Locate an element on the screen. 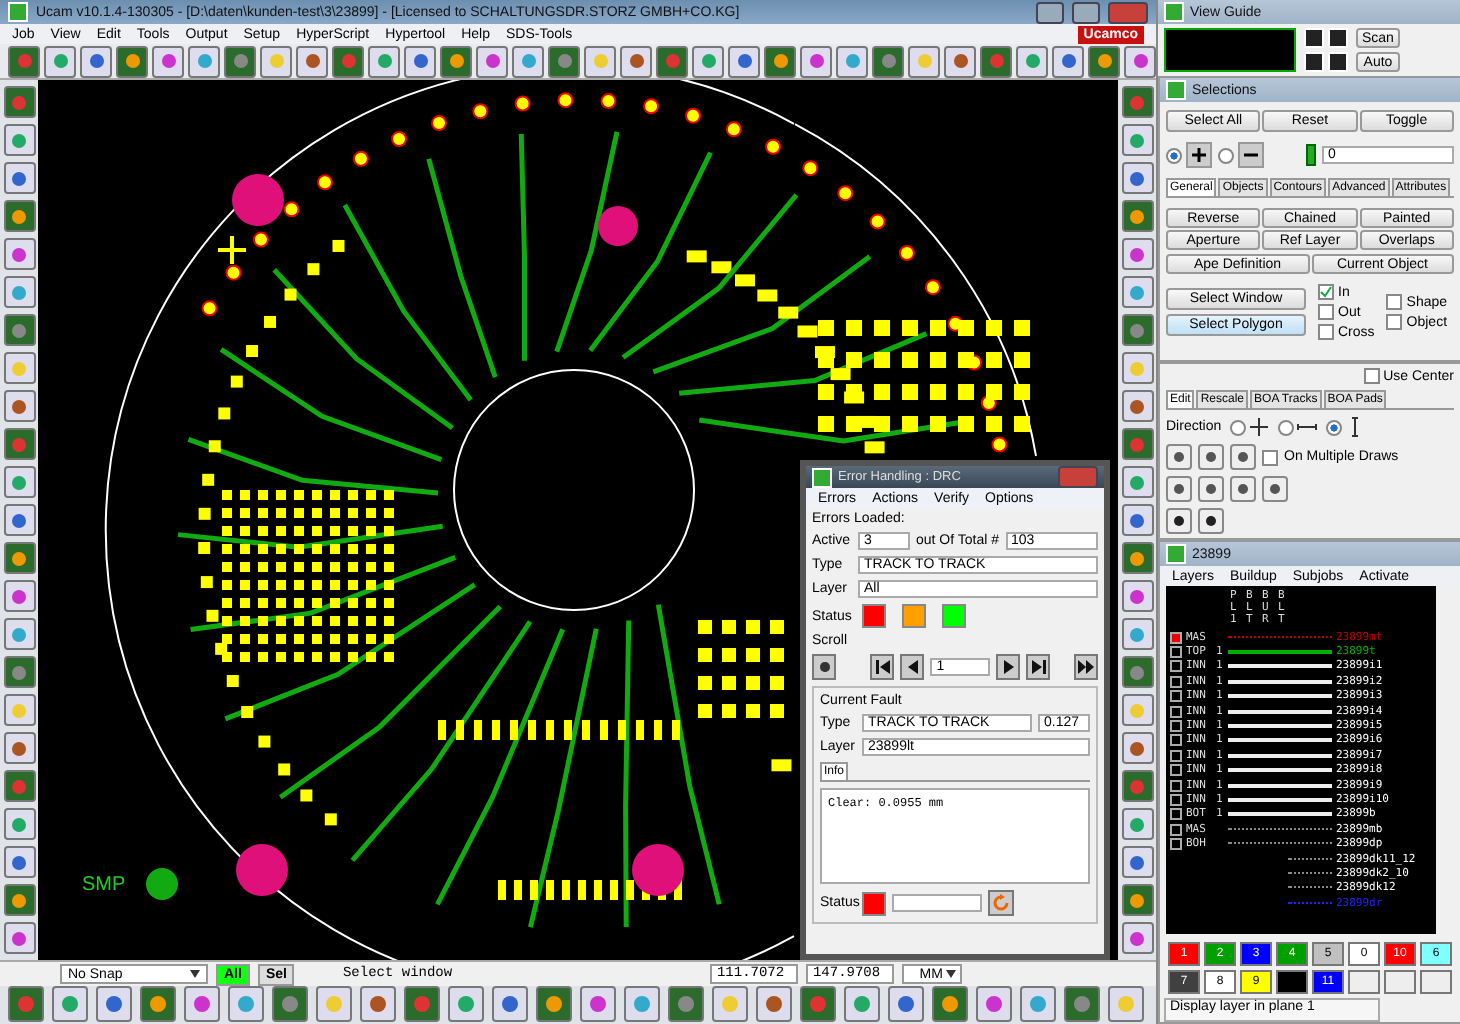  plane-color-button is located at coordinates (1292, 982).